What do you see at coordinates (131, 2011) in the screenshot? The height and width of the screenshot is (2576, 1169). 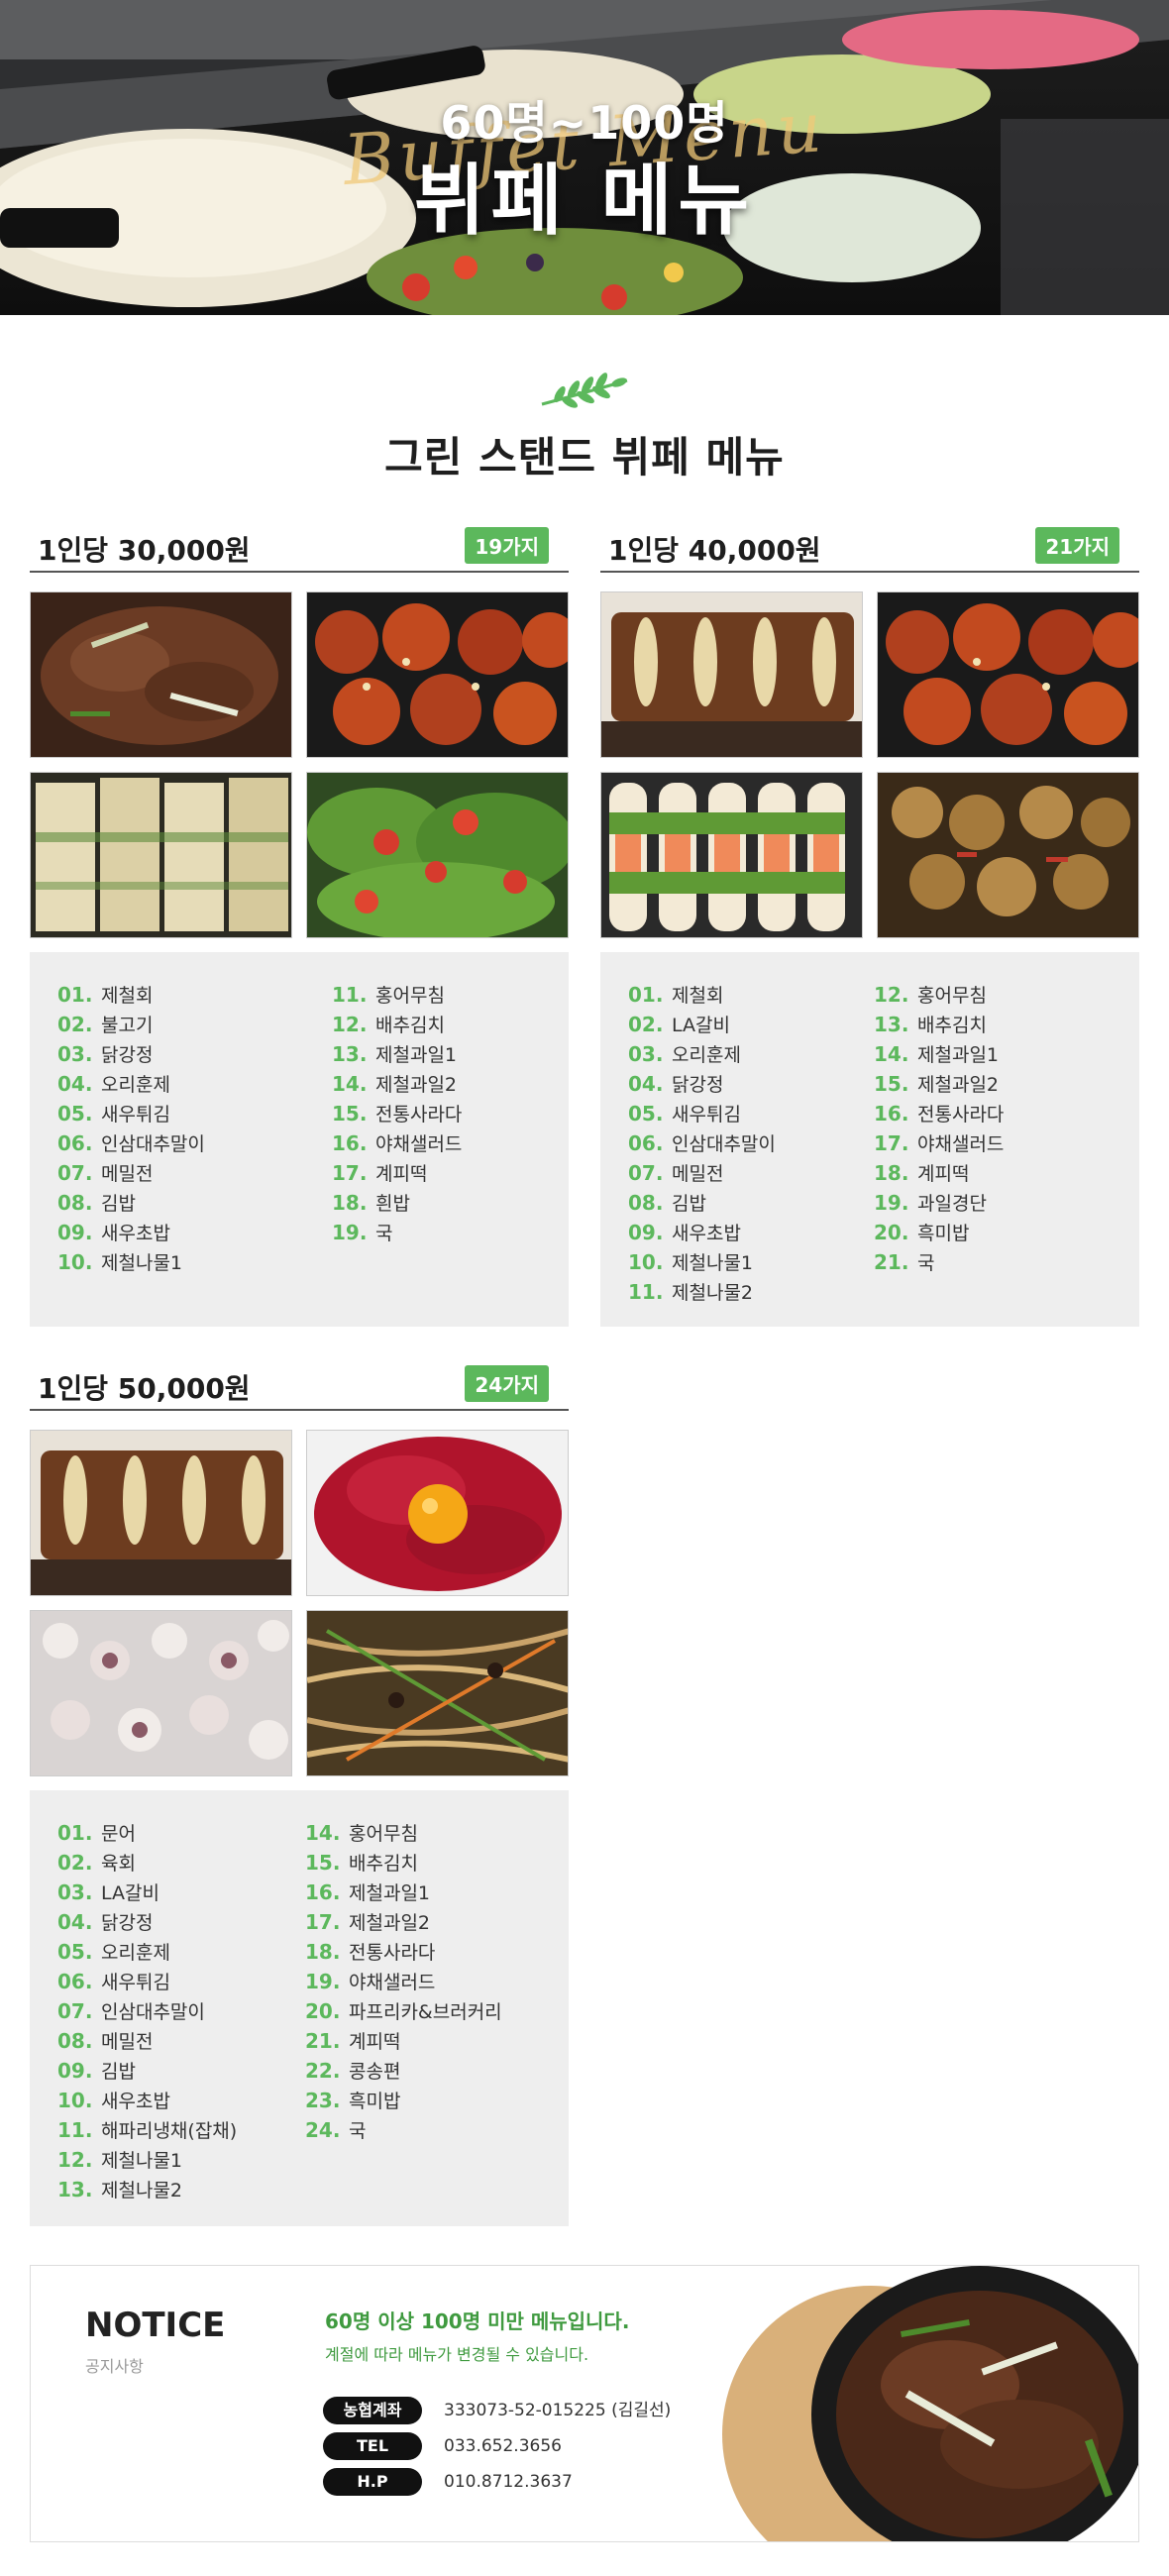 I see `menu-item: 07. 인삼대추말이` at bounding box center [131, 2011].